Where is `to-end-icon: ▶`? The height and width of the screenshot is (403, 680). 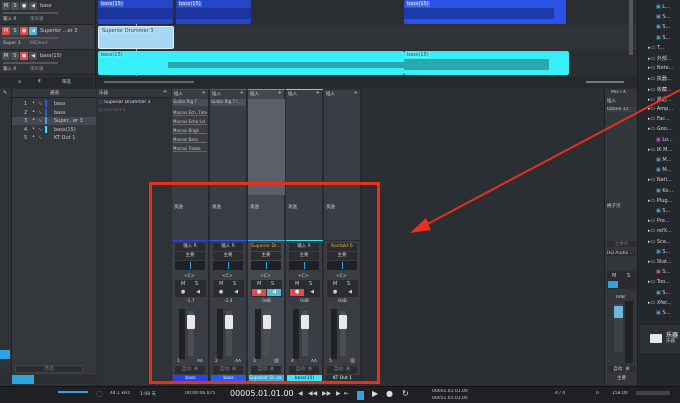 to-end-icon: ▶ is located at coordinates (338, 393).